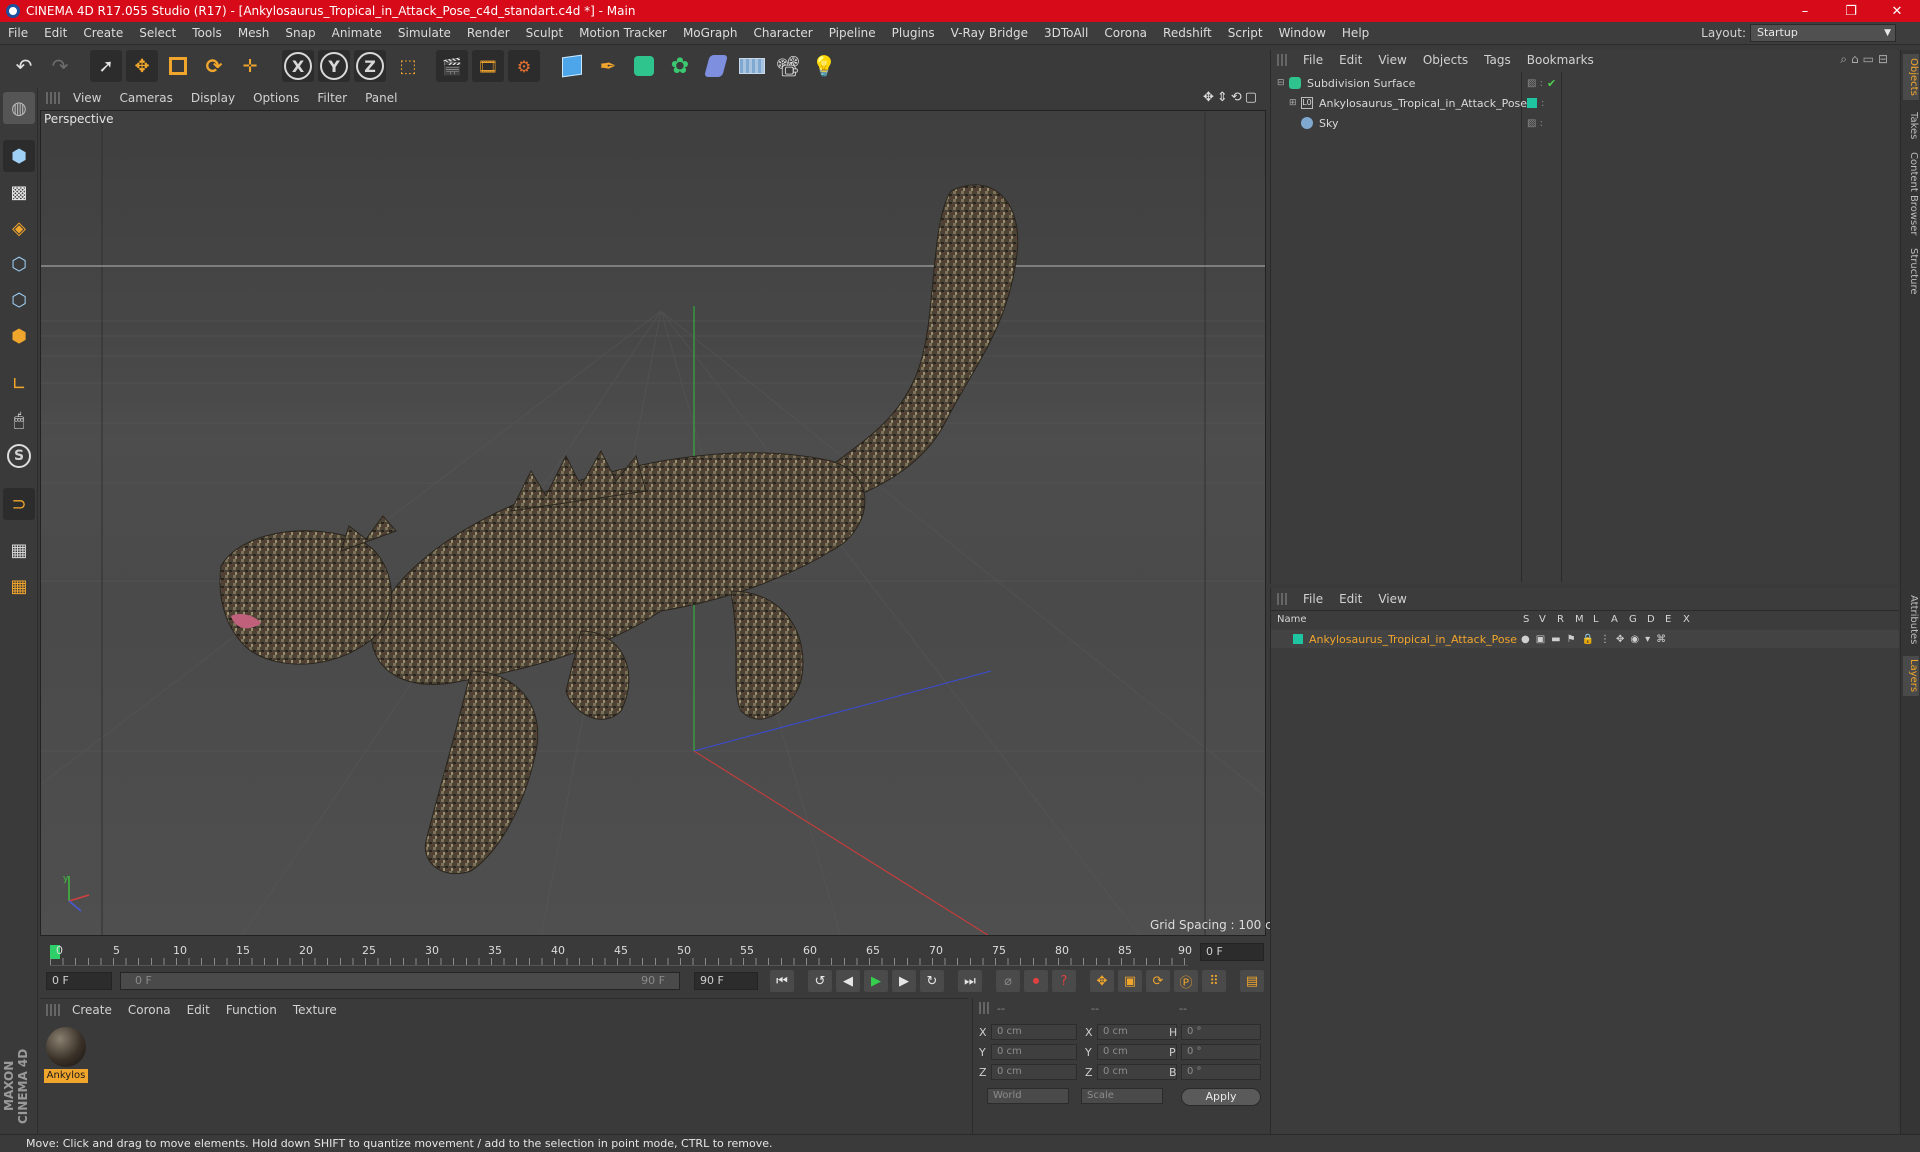  I want to click on texture-mode-icon: ▩, so click(19, 192).